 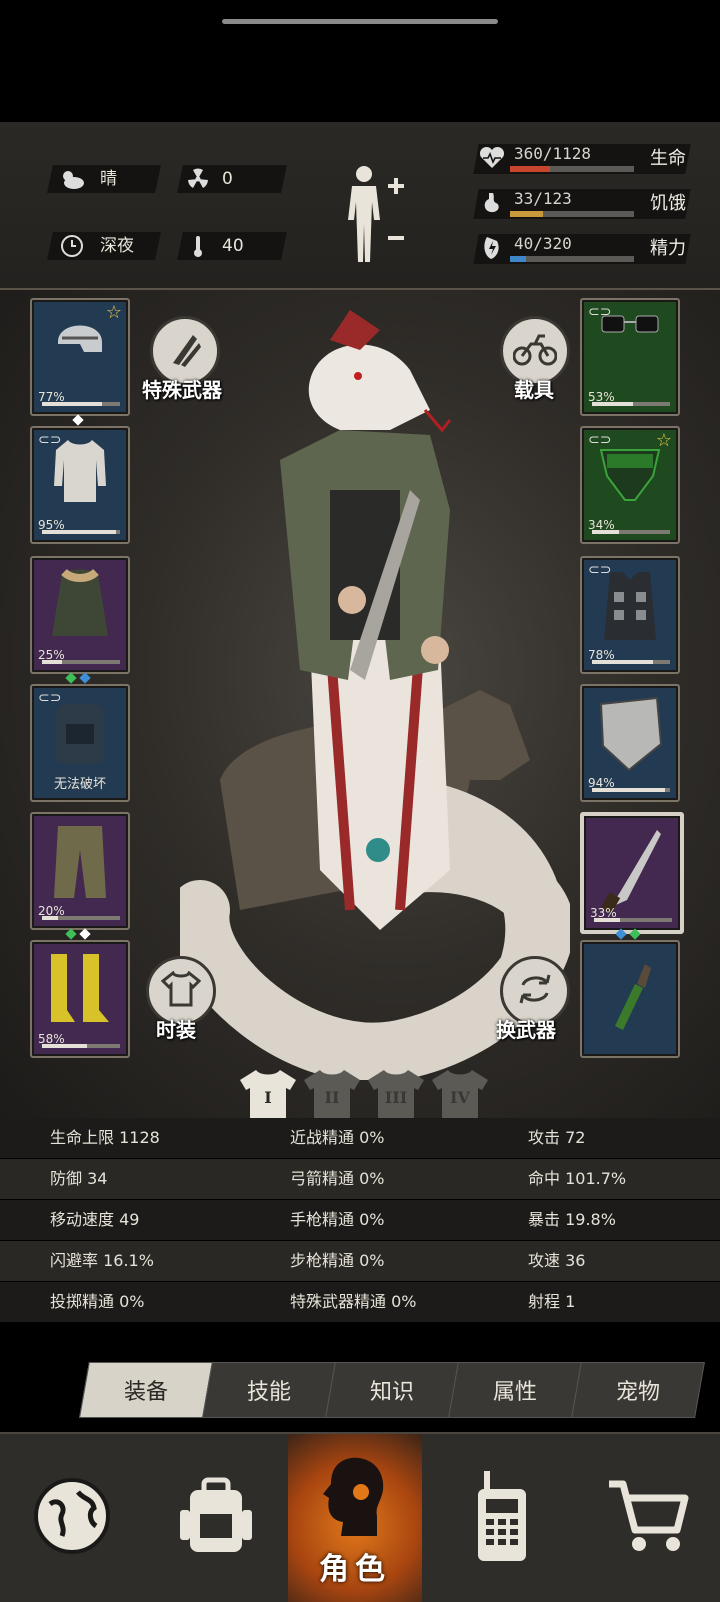 What do you see at coordinates (182, 390) in the screenshot?
I see `special-weapon-label: 特殊武器` at bounding box center [182, 390].